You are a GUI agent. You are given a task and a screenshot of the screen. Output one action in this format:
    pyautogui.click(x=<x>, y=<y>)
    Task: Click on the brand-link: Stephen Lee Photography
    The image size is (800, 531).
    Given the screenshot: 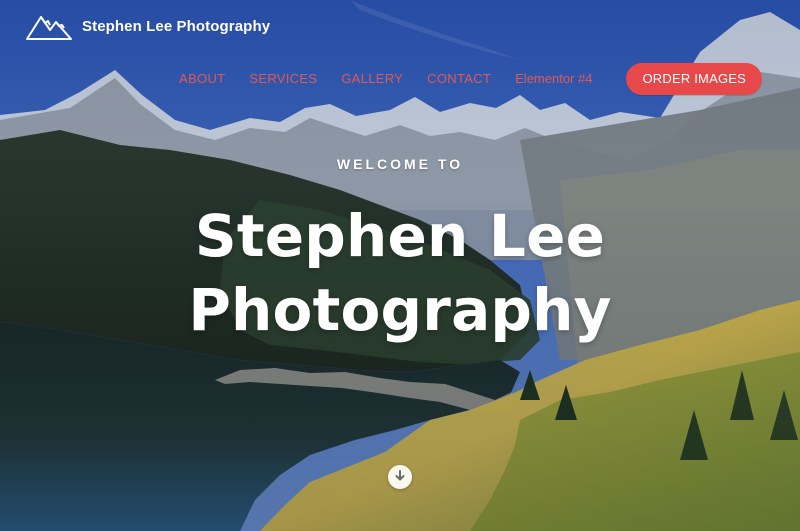 What is the action you would take?
    pyautogui.click(x=147, y=26)
    